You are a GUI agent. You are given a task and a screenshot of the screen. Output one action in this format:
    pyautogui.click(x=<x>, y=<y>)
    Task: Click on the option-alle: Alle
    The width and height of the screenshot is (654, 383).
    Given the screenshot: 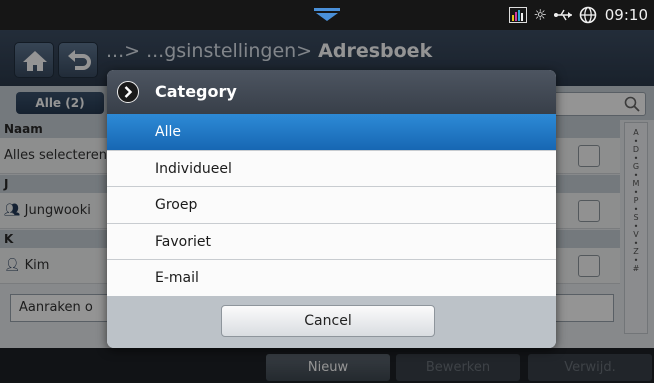 What is the action you would take?
    pyautogui.click(x=331, y=132)
    